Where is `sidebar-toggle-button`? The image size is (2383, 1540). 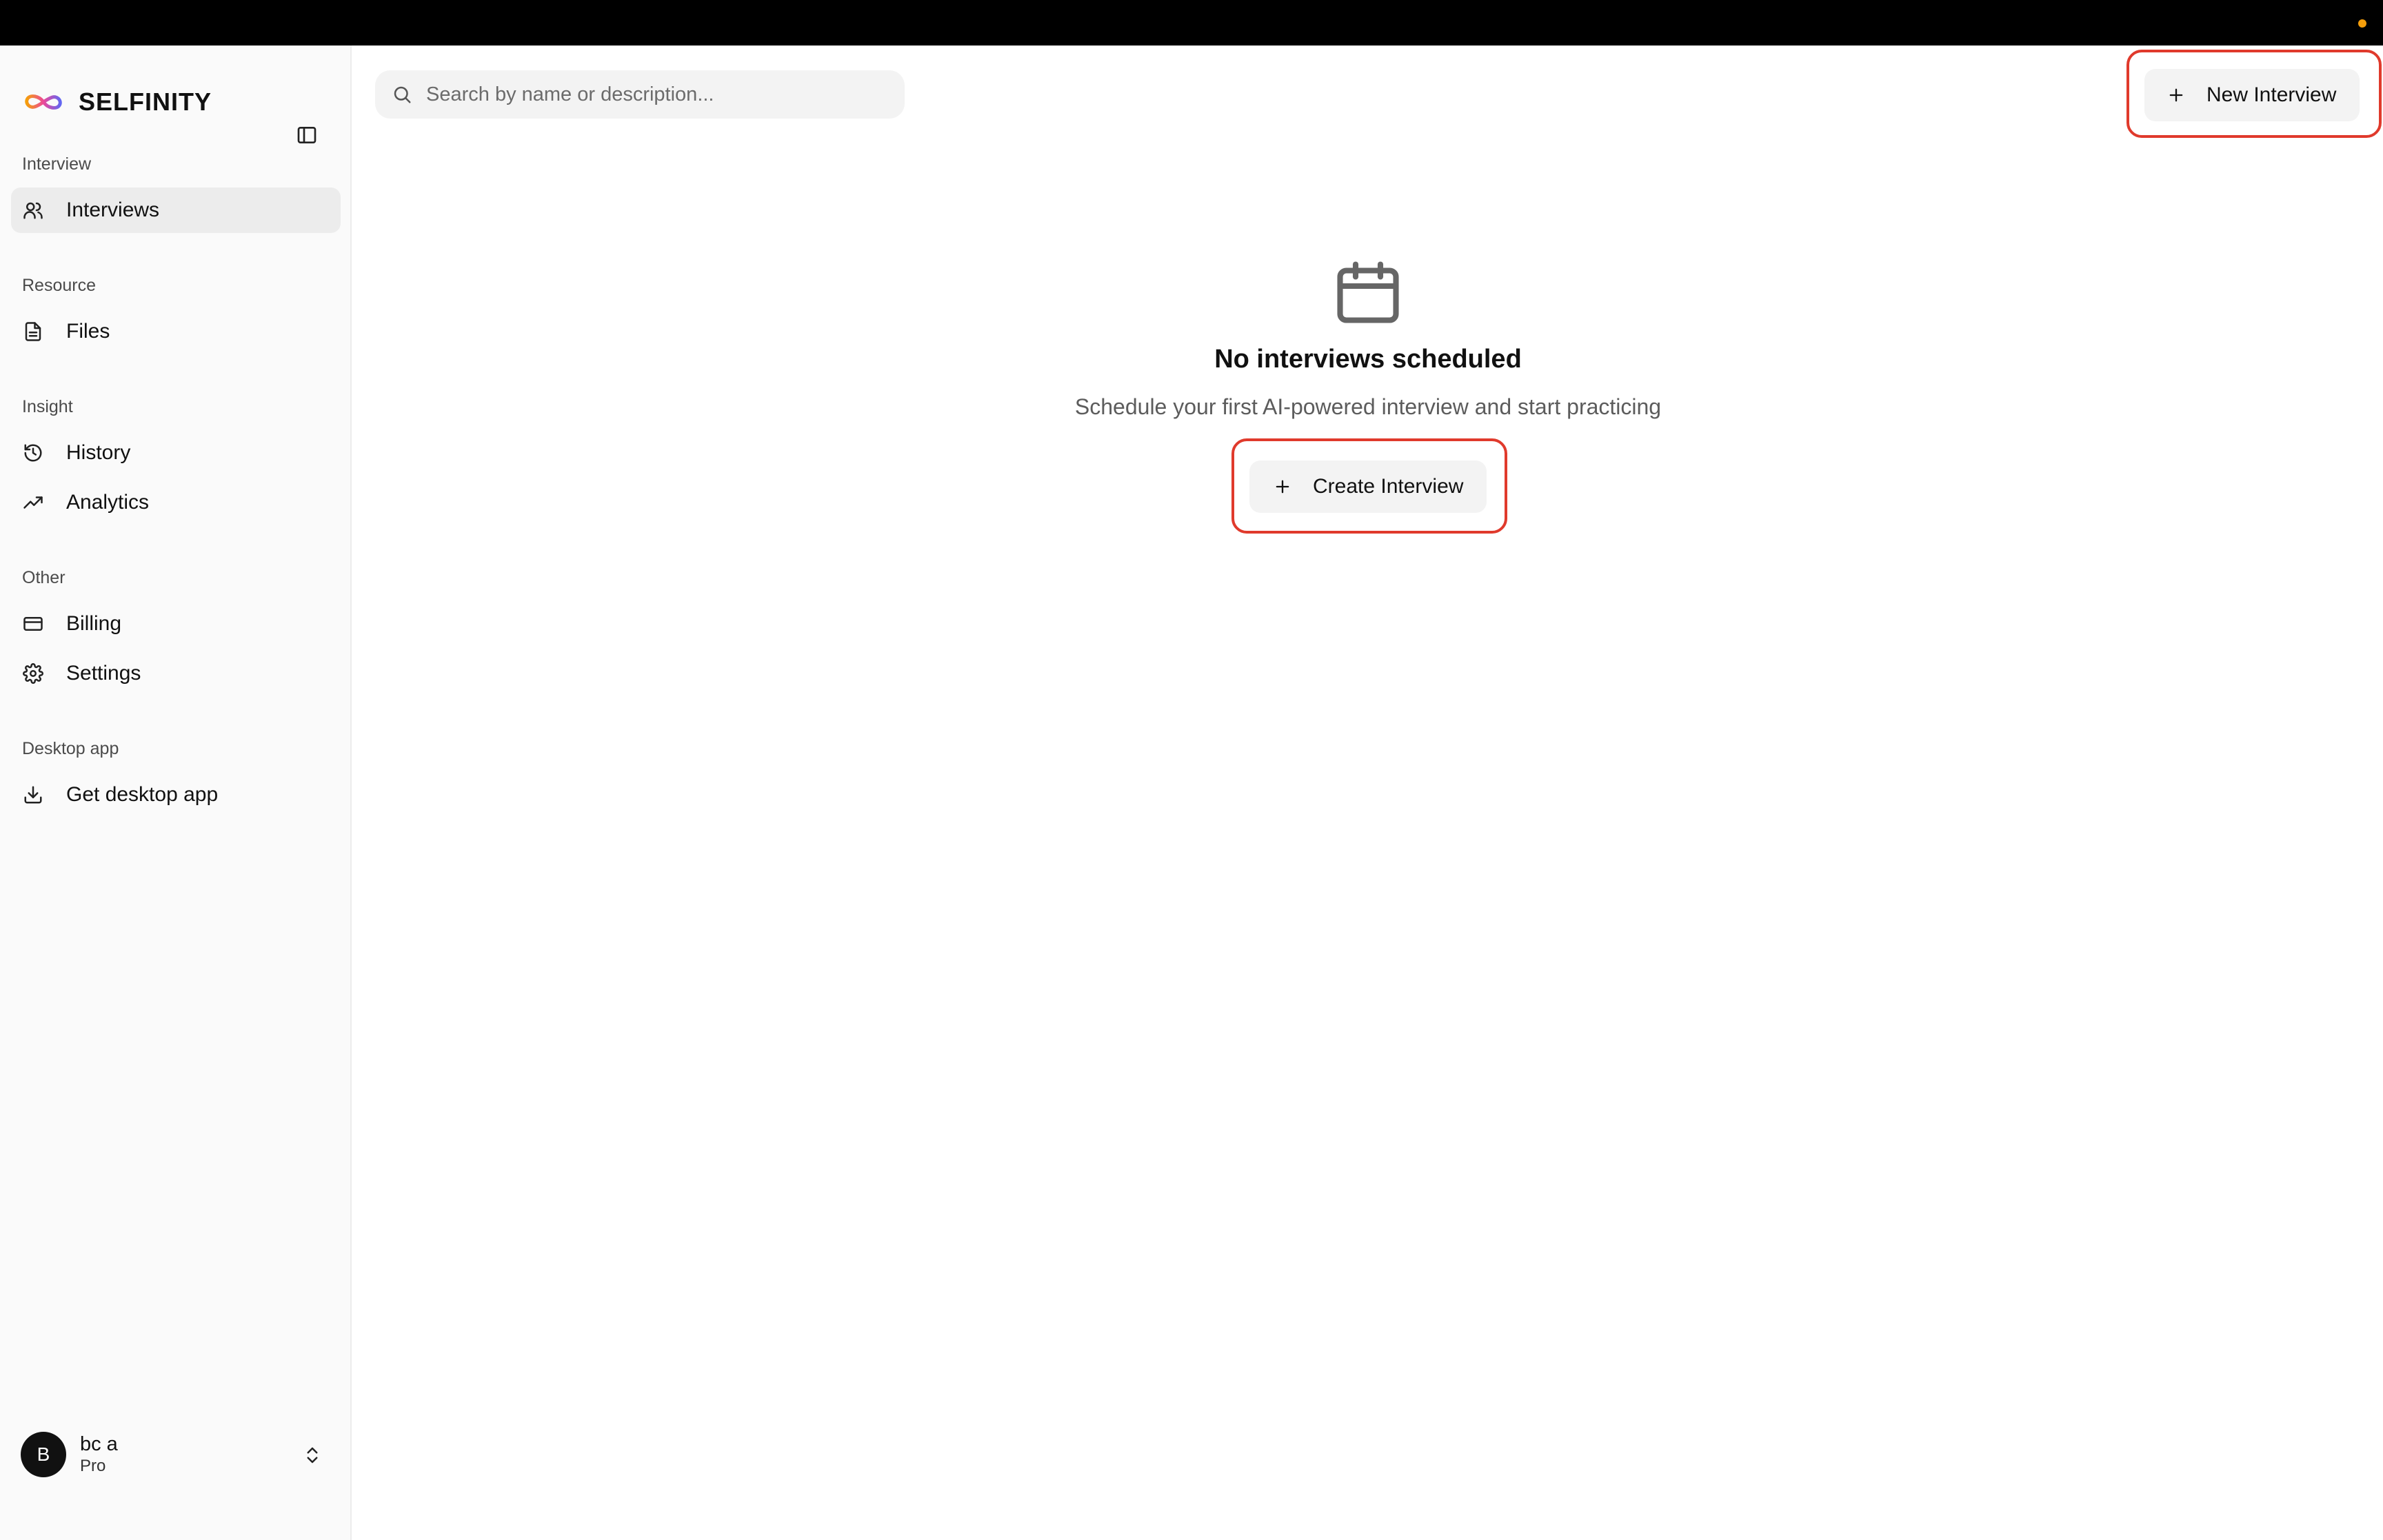 sidebar-toggle-button is located at coordinates (307, 136).